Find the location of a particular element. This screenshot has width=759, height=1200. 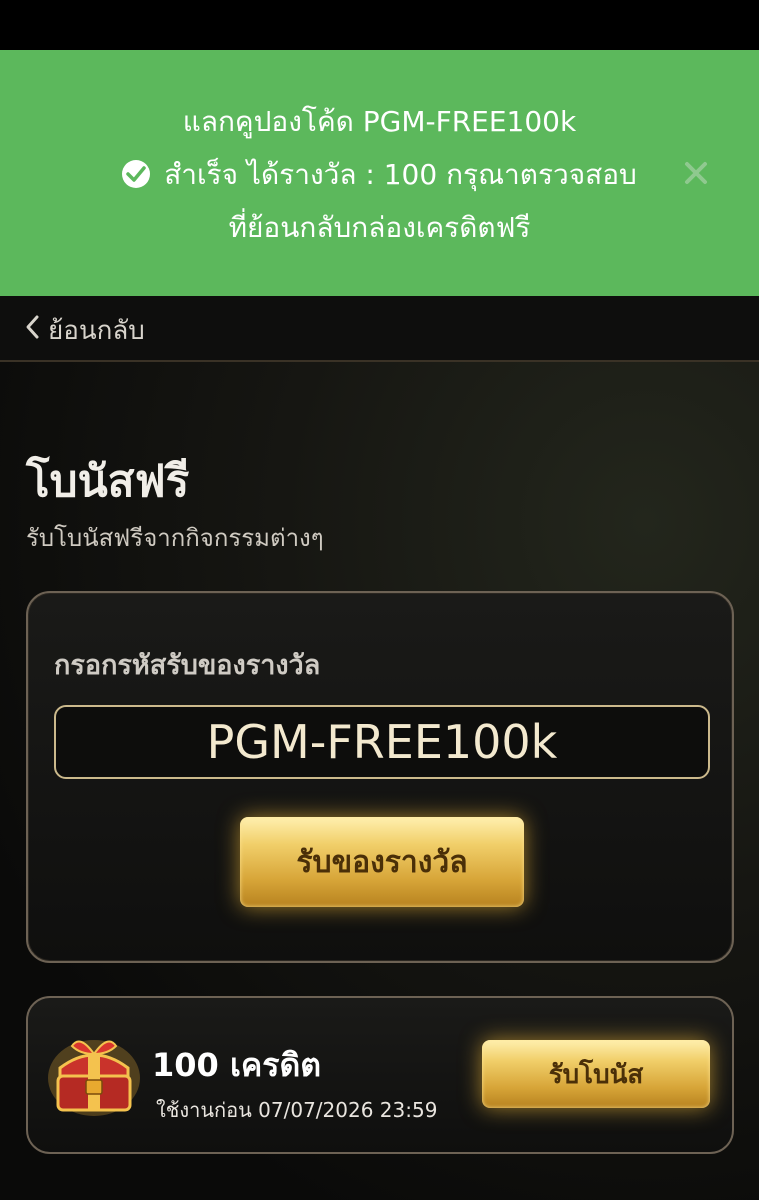

check-circle-icon is located at coordinates (136, 174).